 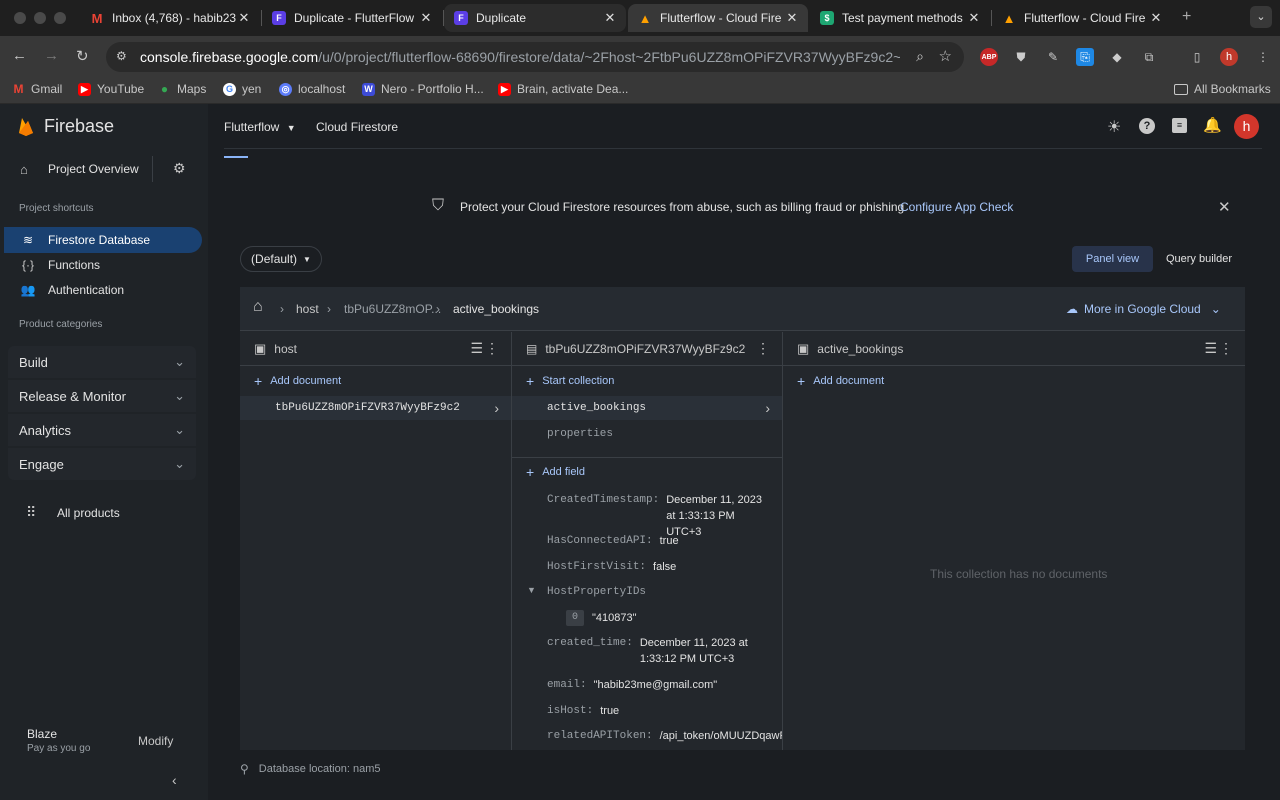 What do you see at coordinates (174, 18) in the screenshot?
I see `tab-title: Inbox (4,768) - habib23` at bounding box center [174, 18].